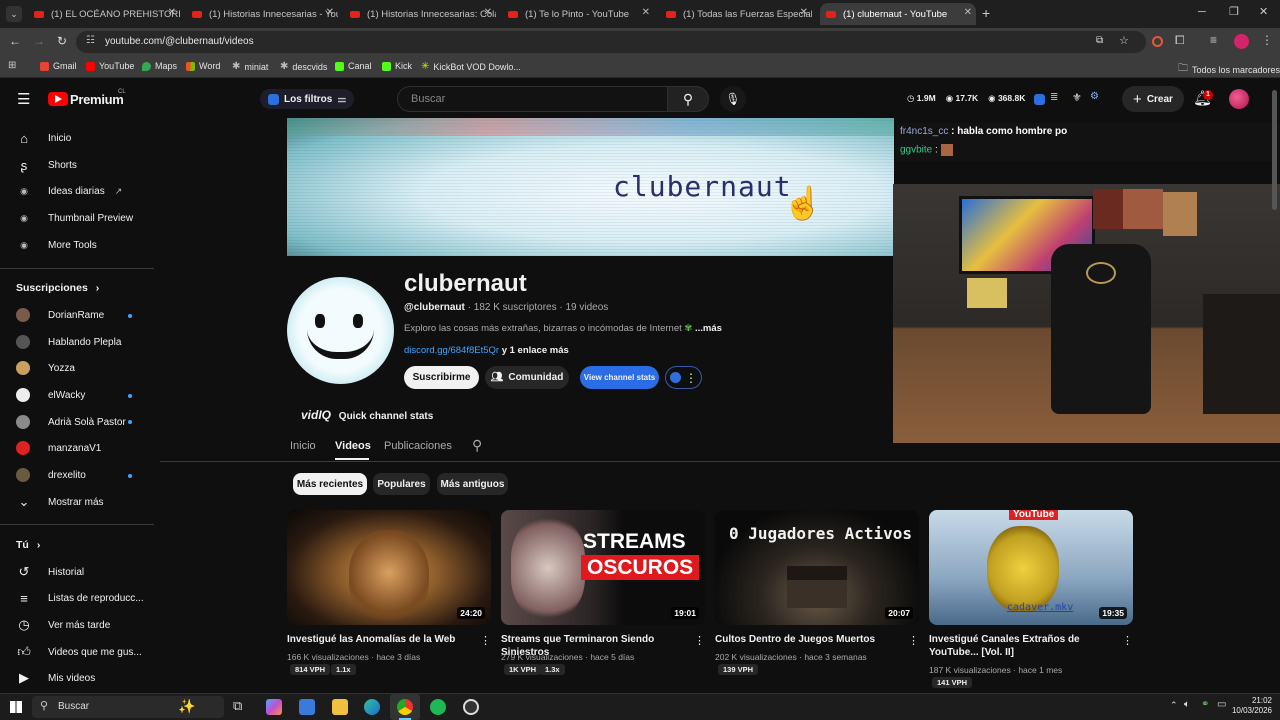 Image resolution: width=1280 pixels, height=720 pixels. Describe the element at coordinates (1251, 706) in the screenshot. I see `clock: 21:02 10/03/2026` at that location.